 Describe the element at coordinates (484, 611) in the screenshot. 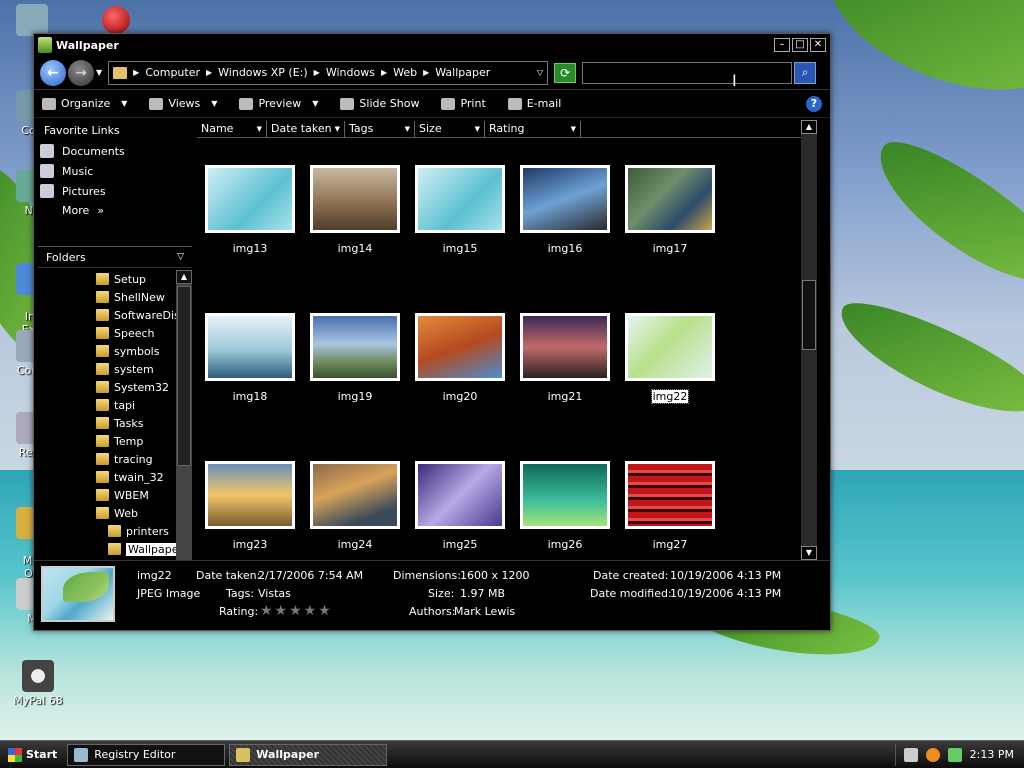

I see `detail-authors: Mark Lewis` at that location.